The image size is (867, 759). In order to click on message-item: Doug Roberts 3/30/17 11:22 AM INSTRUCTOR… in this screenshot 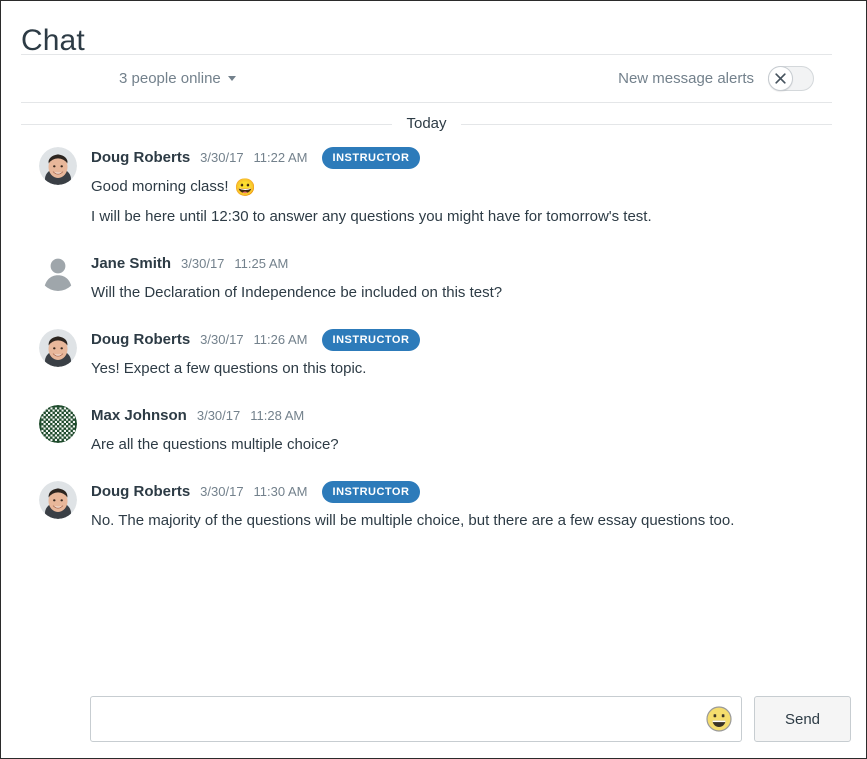, I will do `click(426, 186)`.